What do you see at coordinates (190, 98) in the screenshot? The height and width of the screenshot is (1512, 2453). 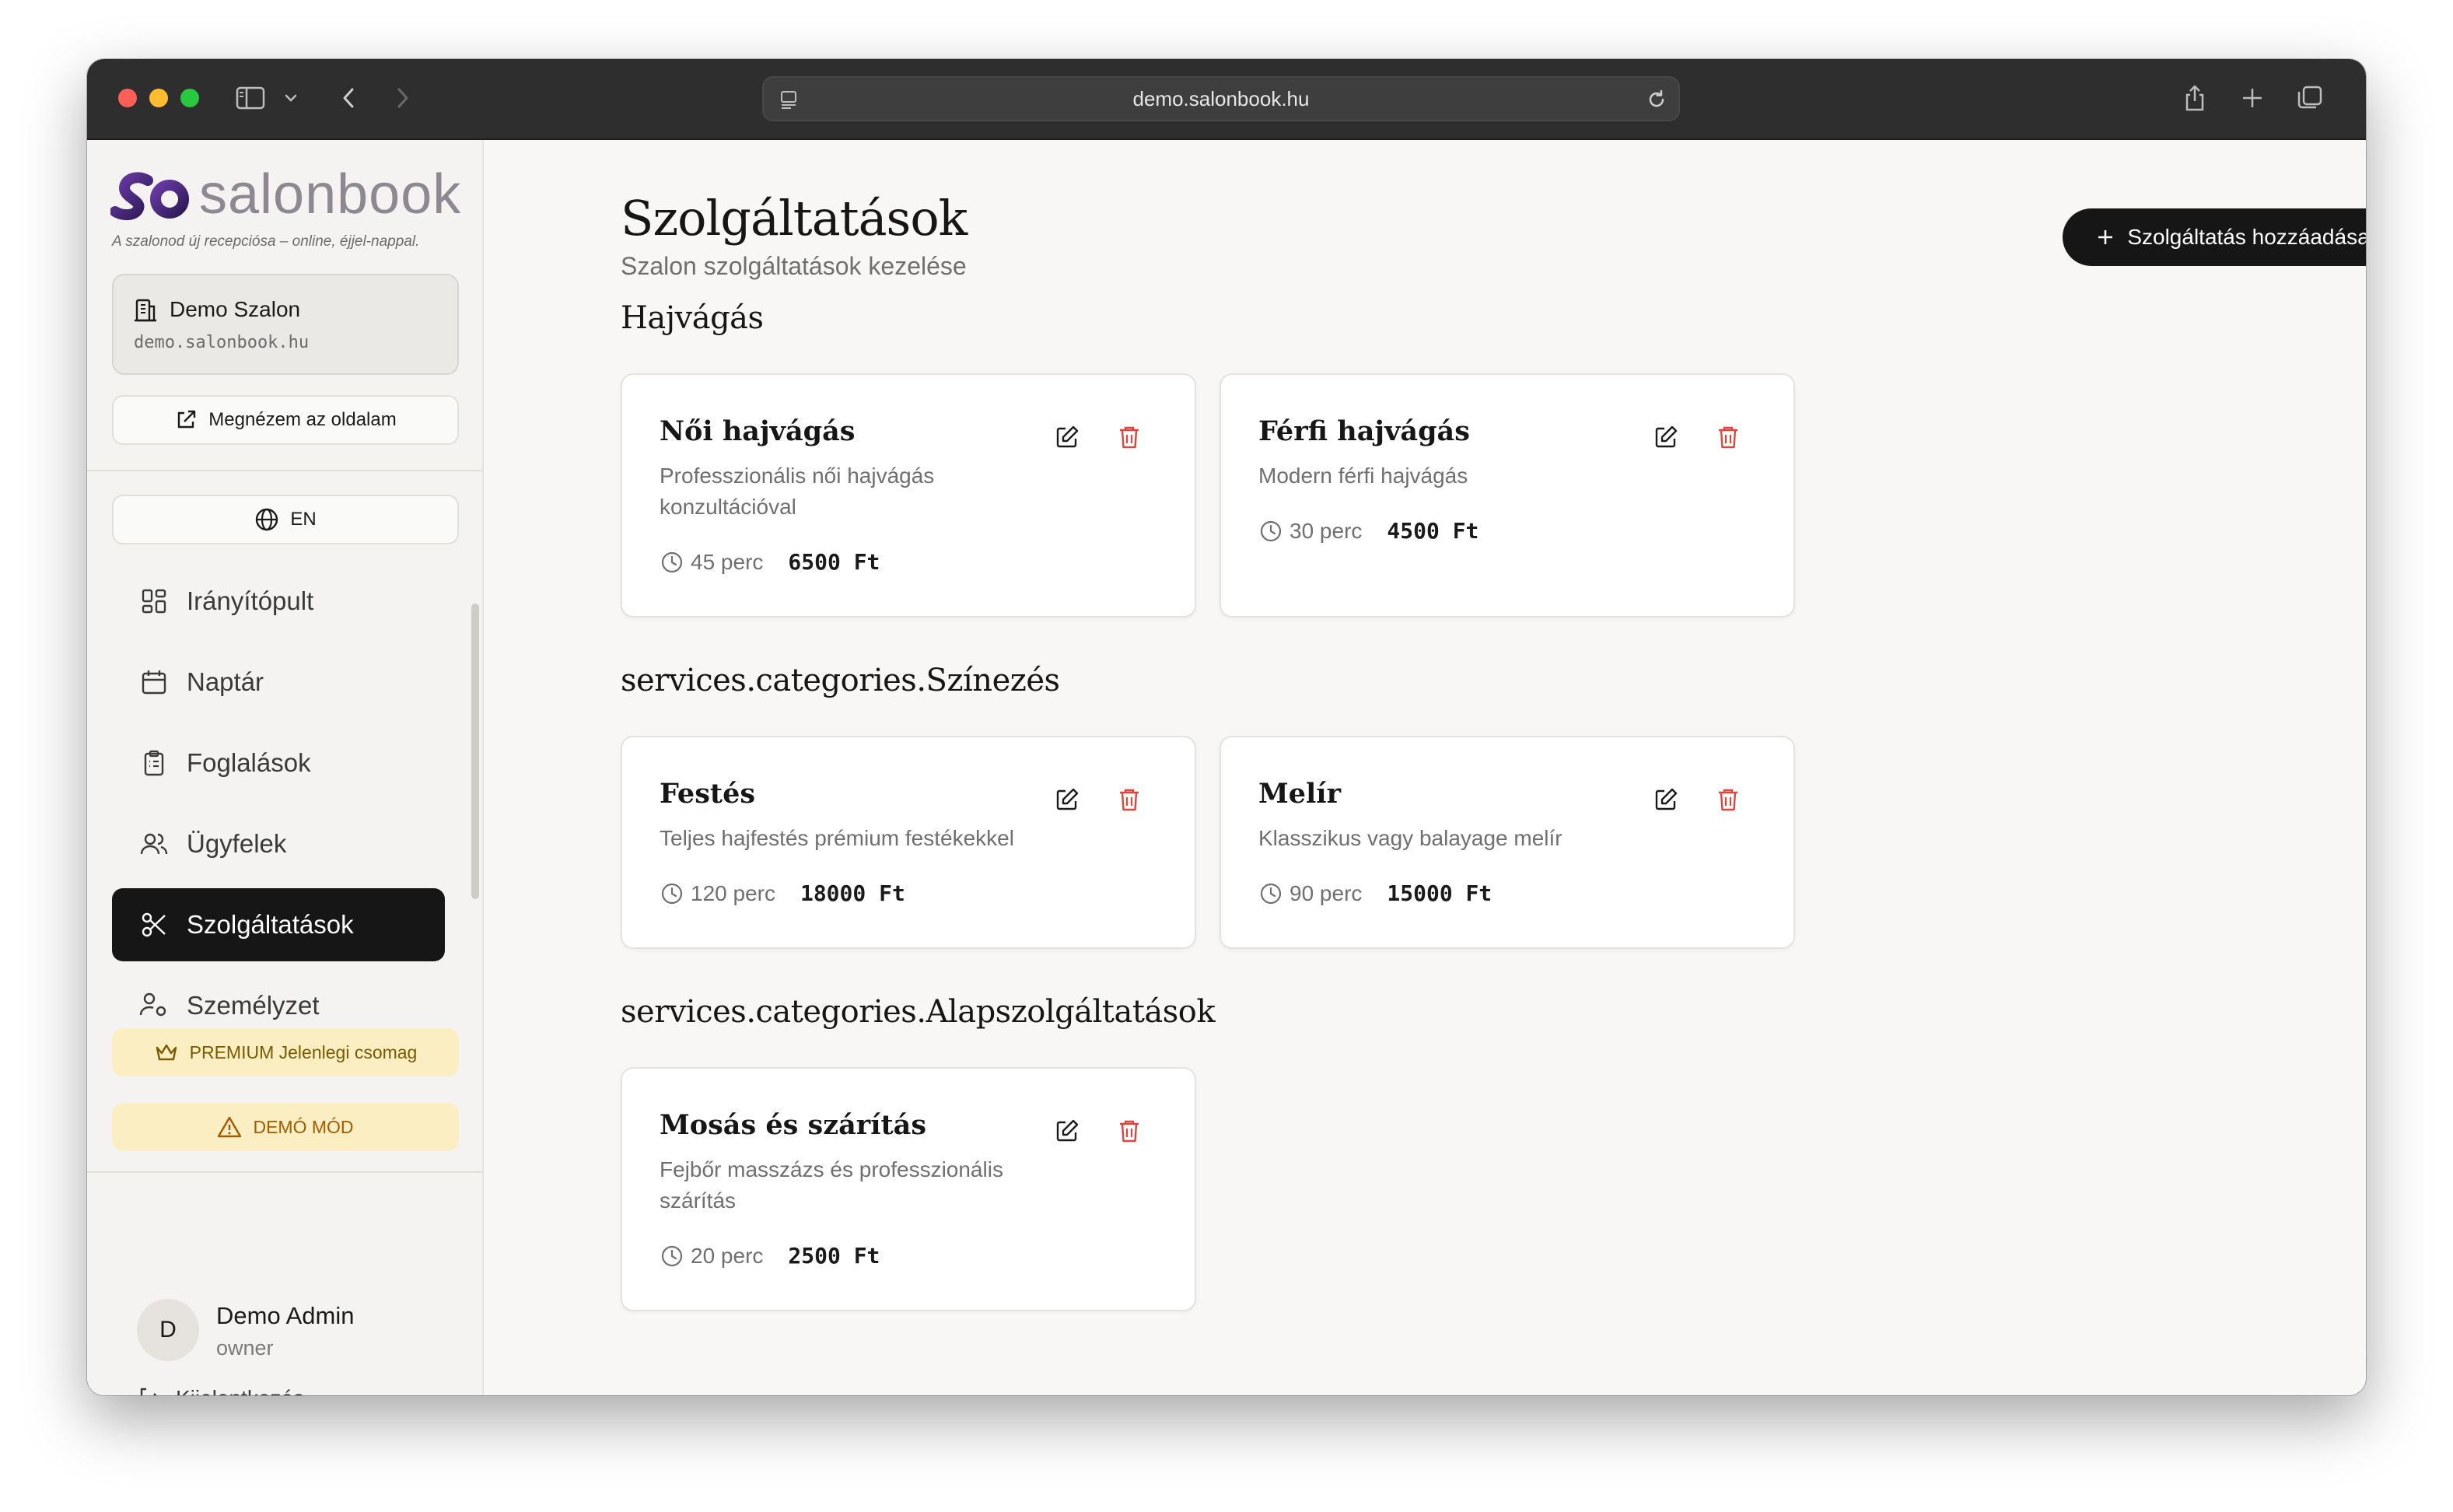 I see `zoom-window-button` at bounding box center [190, 98].